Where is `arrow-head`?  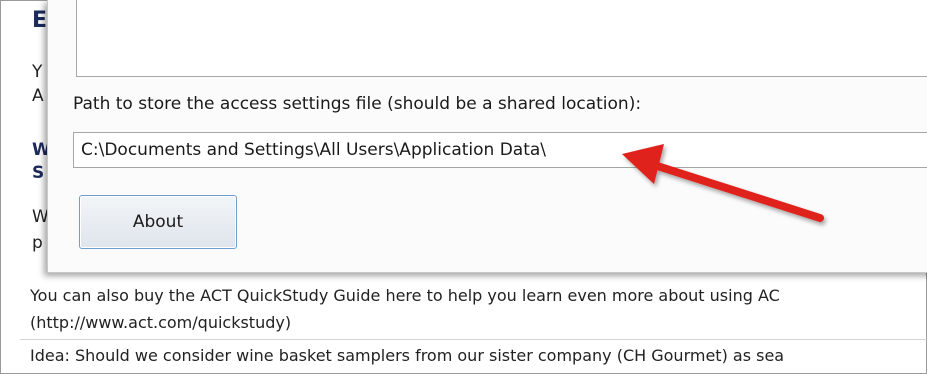 arrow-head is located at coordinates (643, 164).